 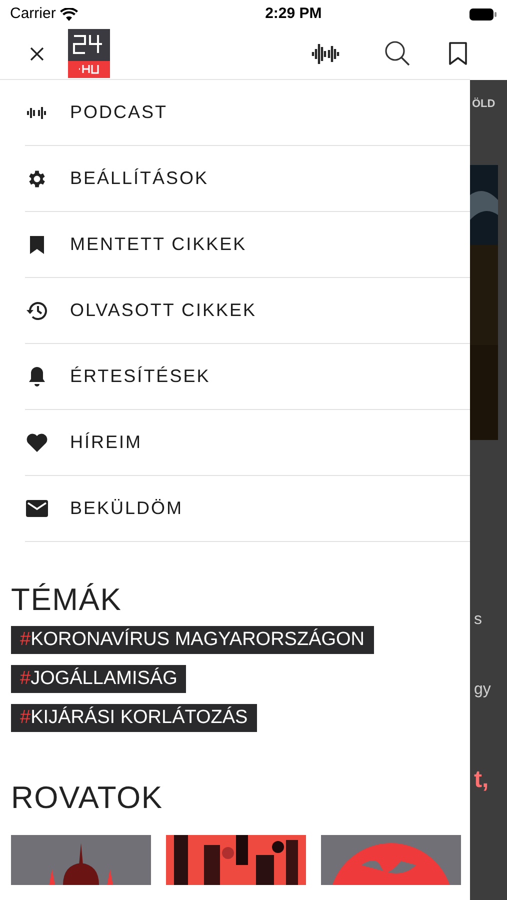 I want to click on heart-icon, so click(x=37, y=442).